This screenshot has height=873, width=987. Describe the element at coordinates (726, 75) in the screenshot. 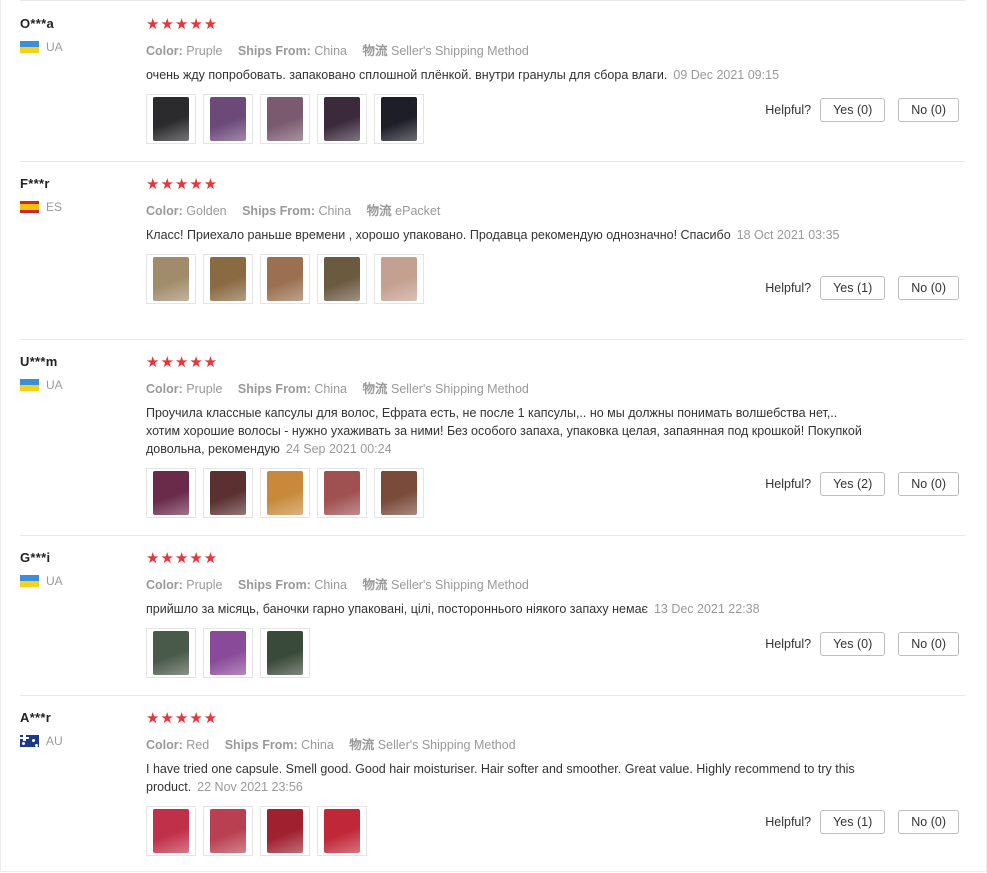

I see `review-date: 09 Dec 2021 09:15` at that location.